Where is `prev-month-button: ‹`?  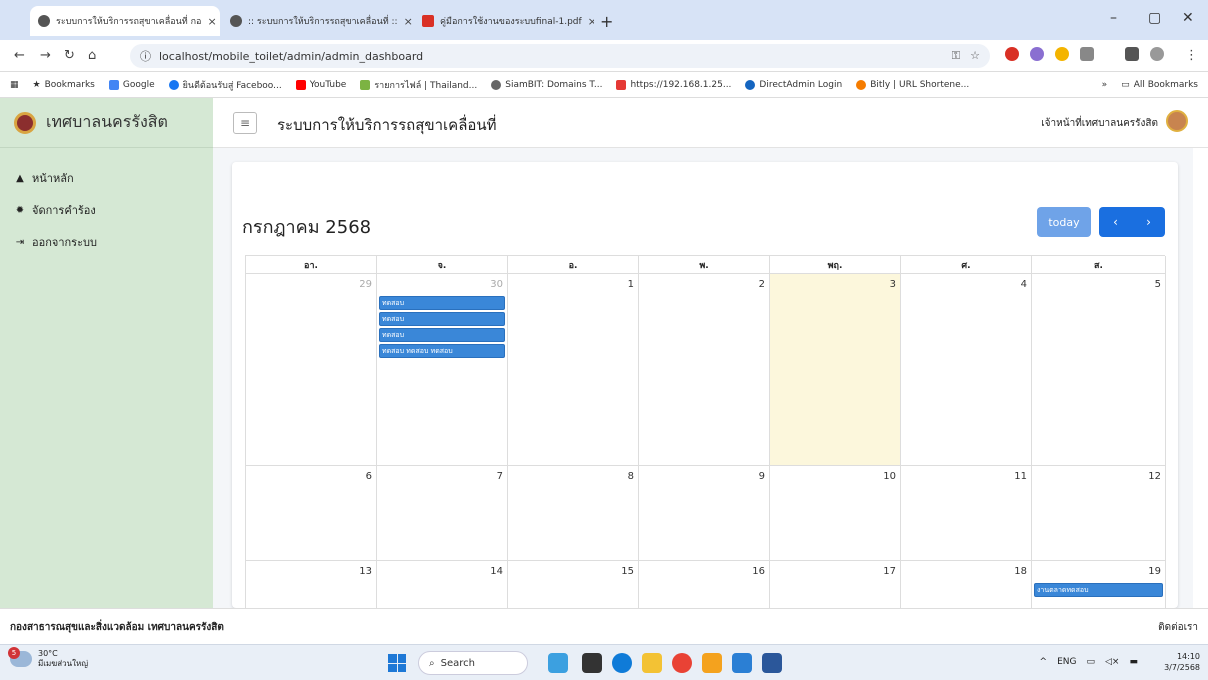
prev-month-button: ‹ is located at coordinates (1115, 222).